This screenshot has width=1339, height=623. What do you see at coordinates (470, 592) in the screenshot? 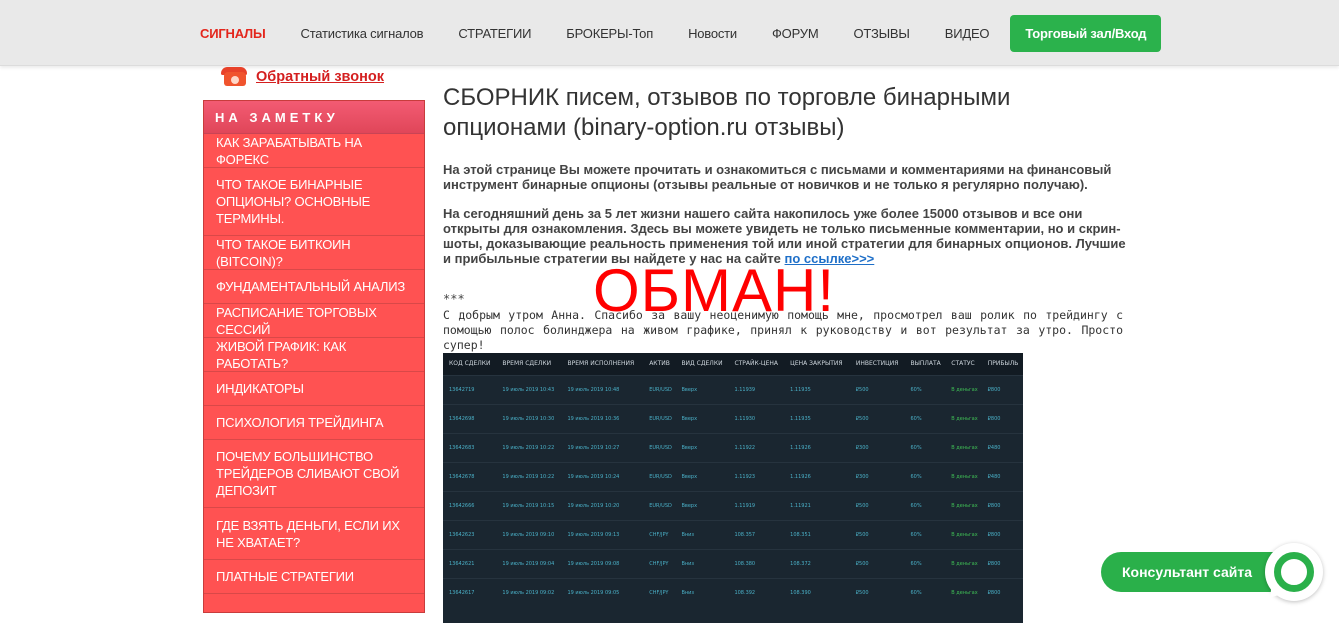
I see `trades-cell: 13642617` at bounding box center [470, 592].